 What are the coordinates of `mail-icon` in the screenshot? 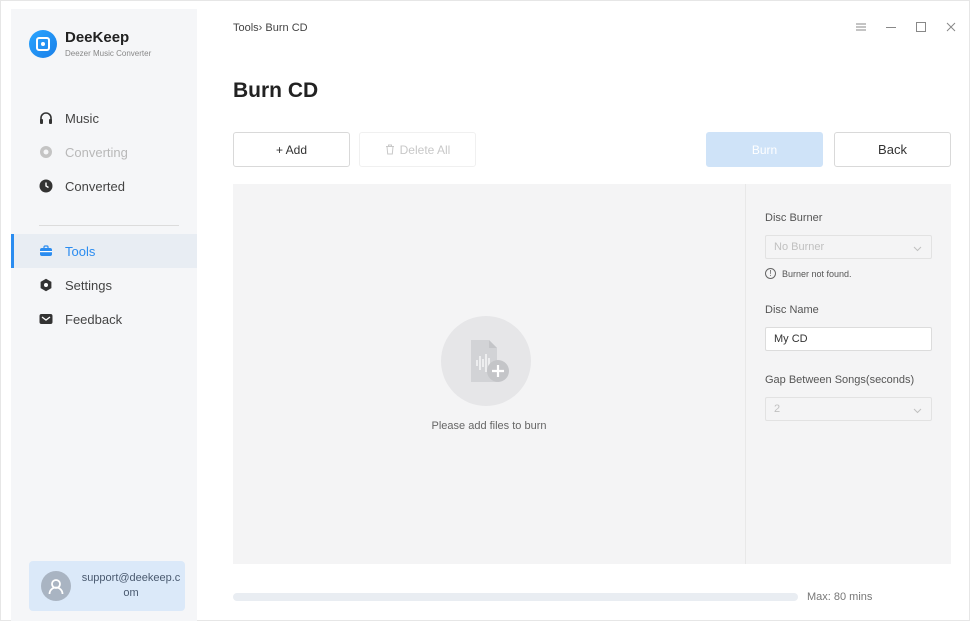 It's located at (46, 319).